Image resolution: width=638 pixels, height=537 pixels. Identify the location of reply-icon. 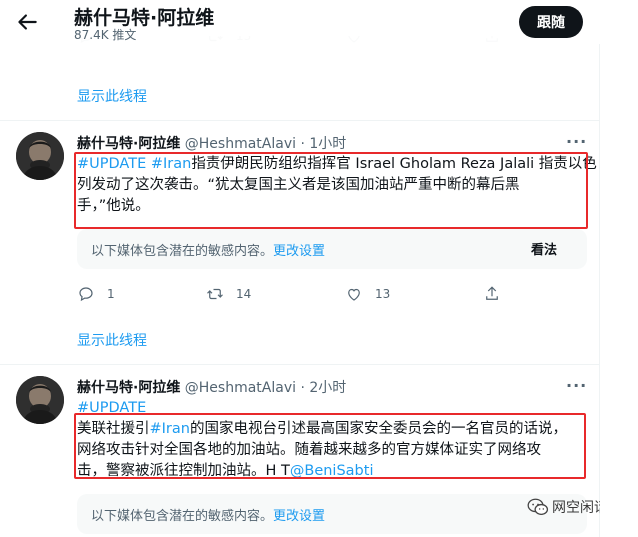
(86, 294).